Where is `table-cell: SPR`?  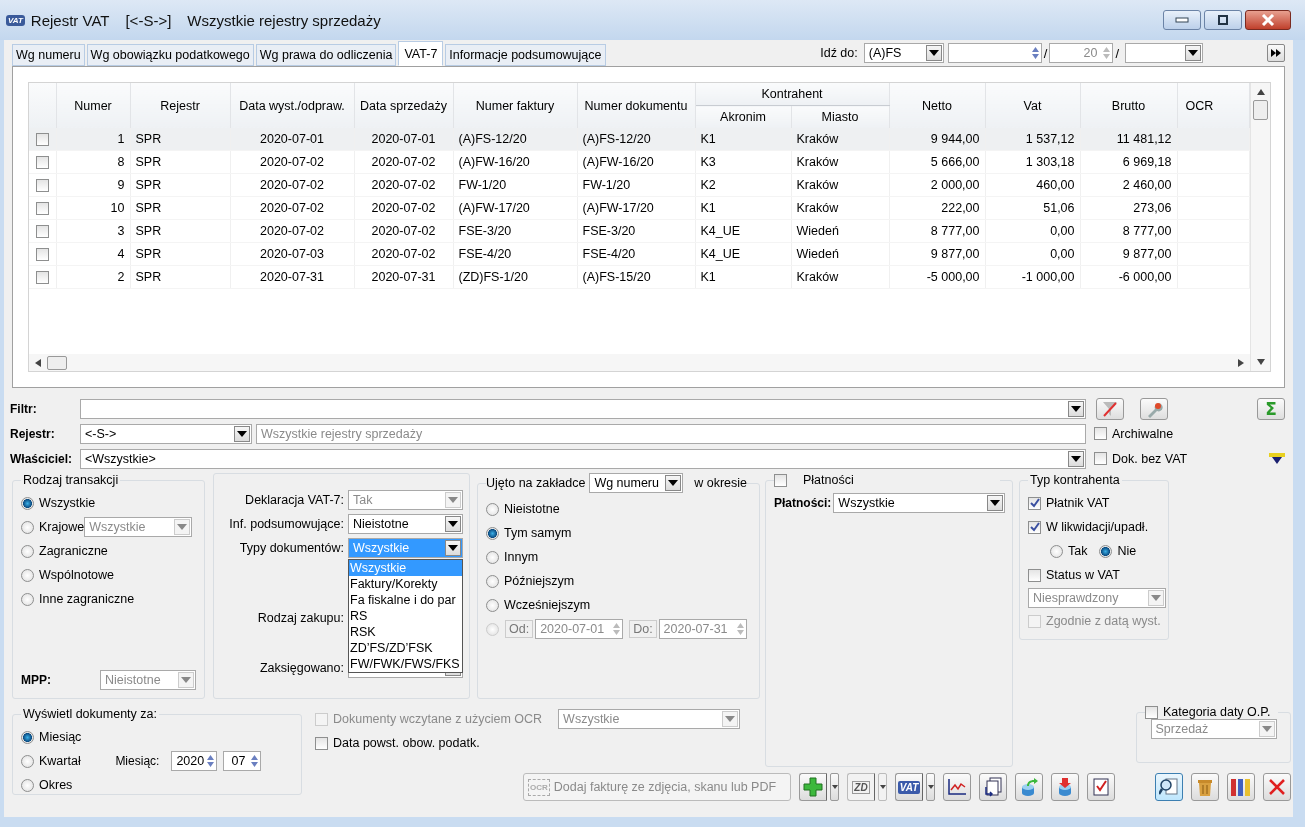 table-cell: SPR is located at coordinates (148, 162).